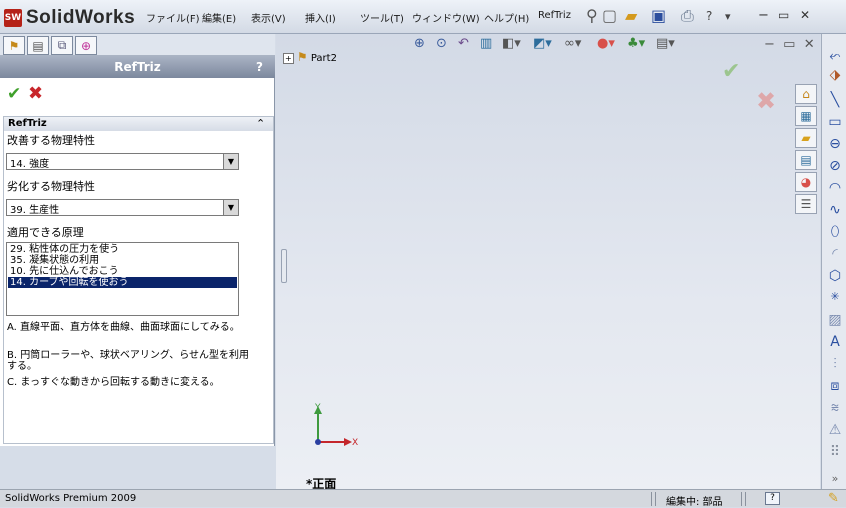  I want to click on list-item: 35. 凝集状態の利用, so click(122, 260).